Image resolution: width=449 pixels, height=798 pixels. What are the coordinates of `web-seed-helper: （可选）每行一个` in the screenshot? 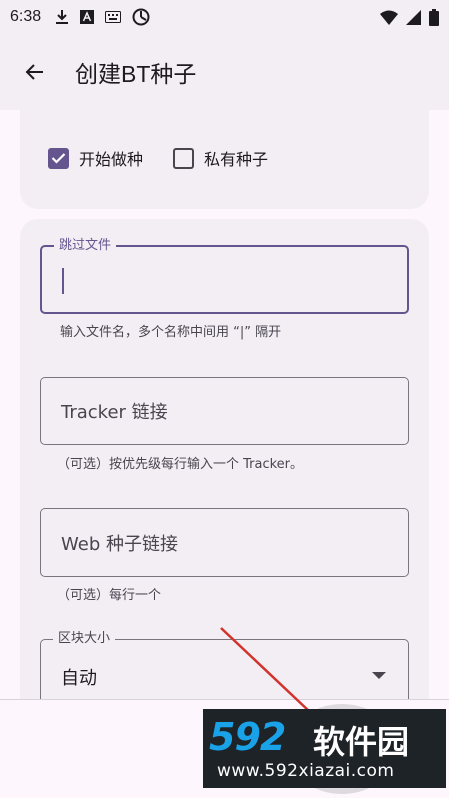 It's located at (109, 595).